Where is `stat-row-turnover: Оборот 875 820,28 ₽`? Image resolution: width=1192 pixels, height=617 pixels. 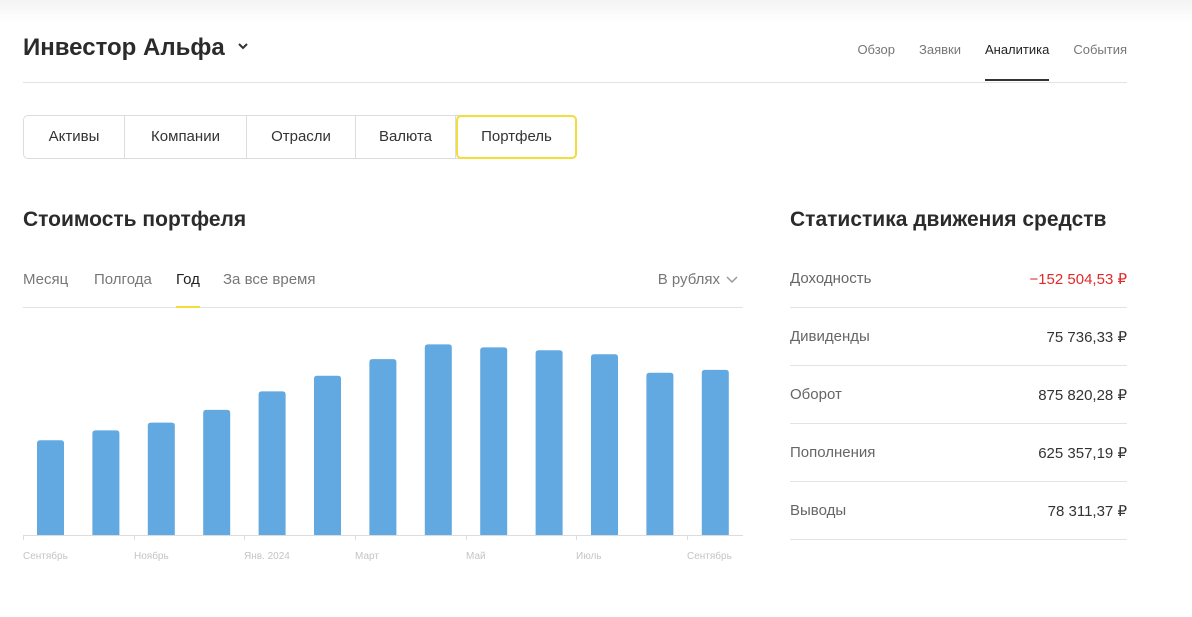
stat-row-turnover: Оборот 875 820,28 ₽ is located at coordinates (958, 395).